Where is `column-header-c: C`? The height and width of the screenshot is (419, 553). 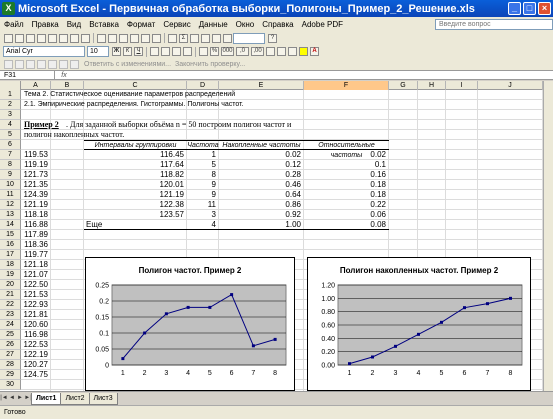 column-header-c: C is located at coordinates (135, 85).